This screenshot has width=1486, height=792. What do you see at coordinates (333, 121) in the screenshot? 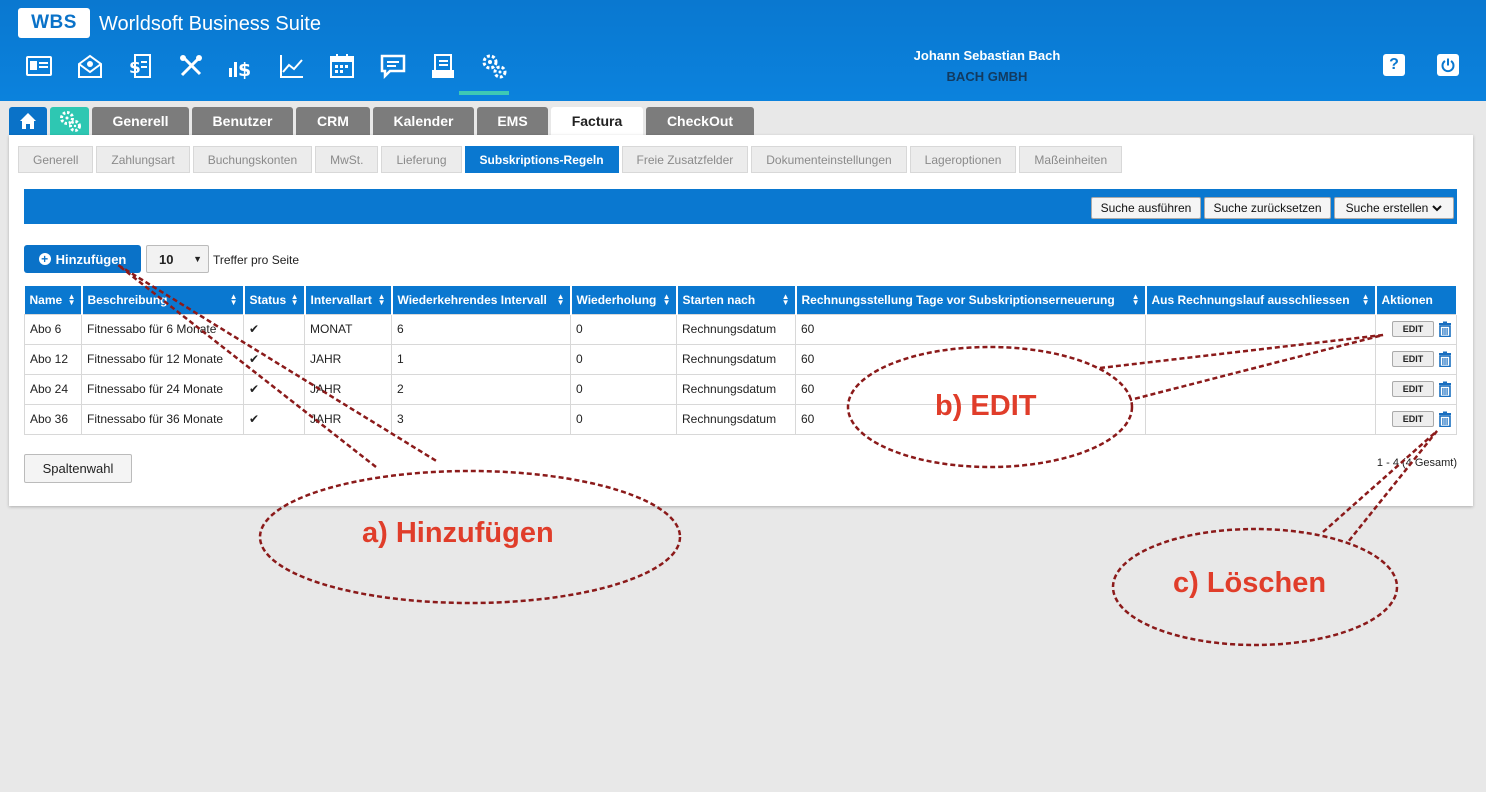
I see `tab-crm: CRM` at bounding box center [333, 121].